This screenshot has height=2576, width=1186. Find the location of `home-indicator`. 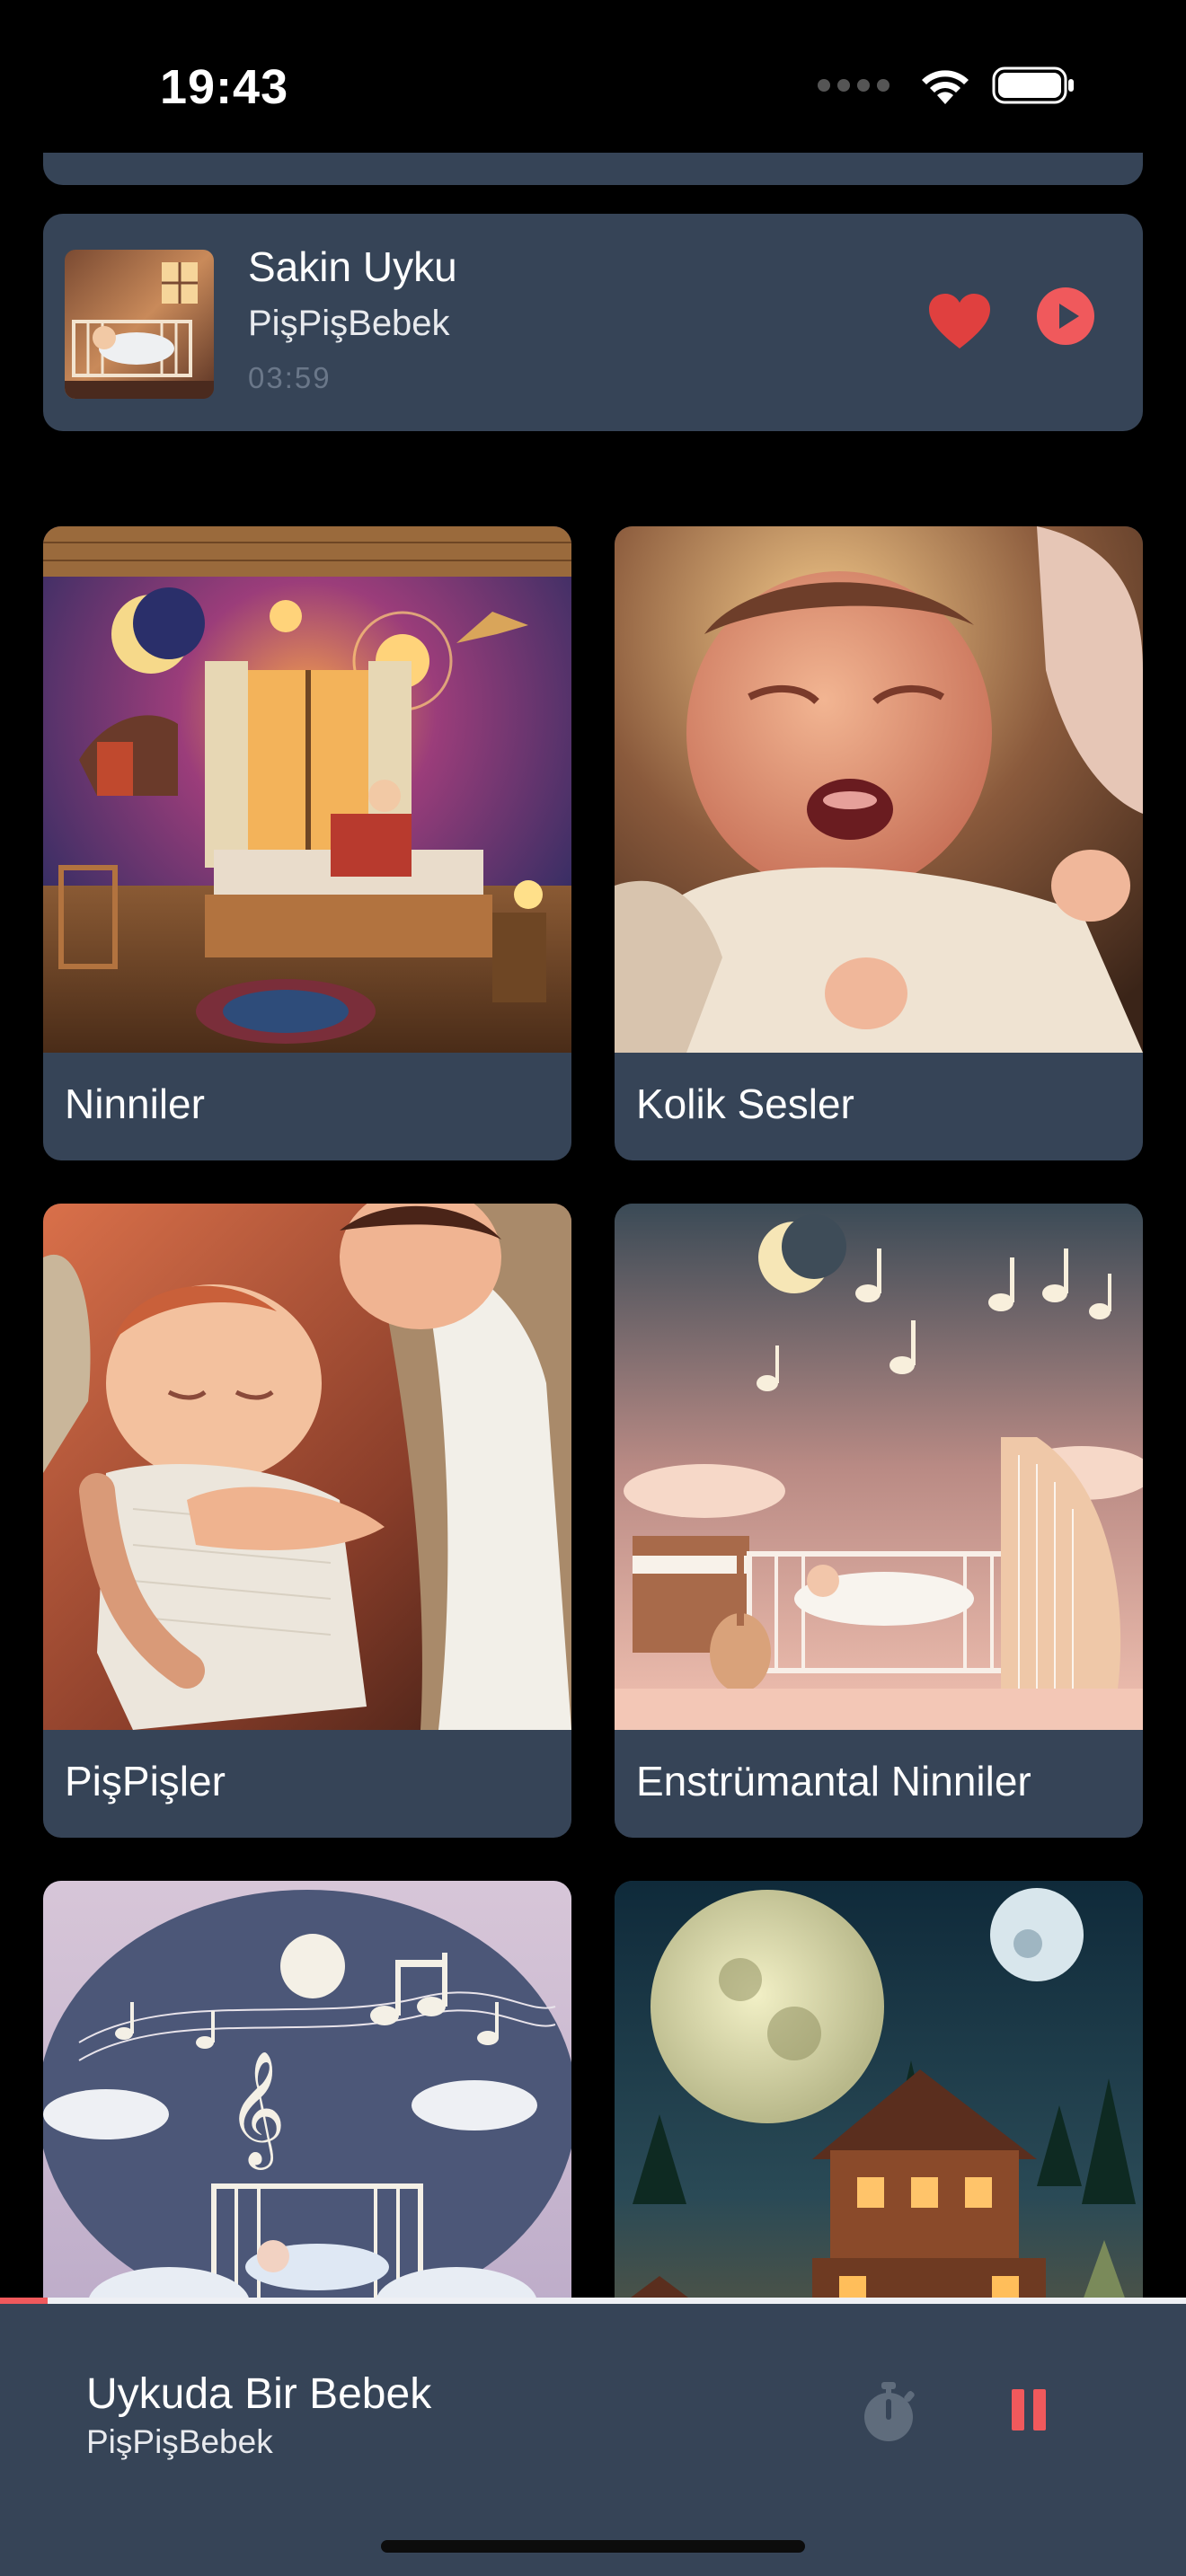

home-indicator is located at coordinates (593, 2546).